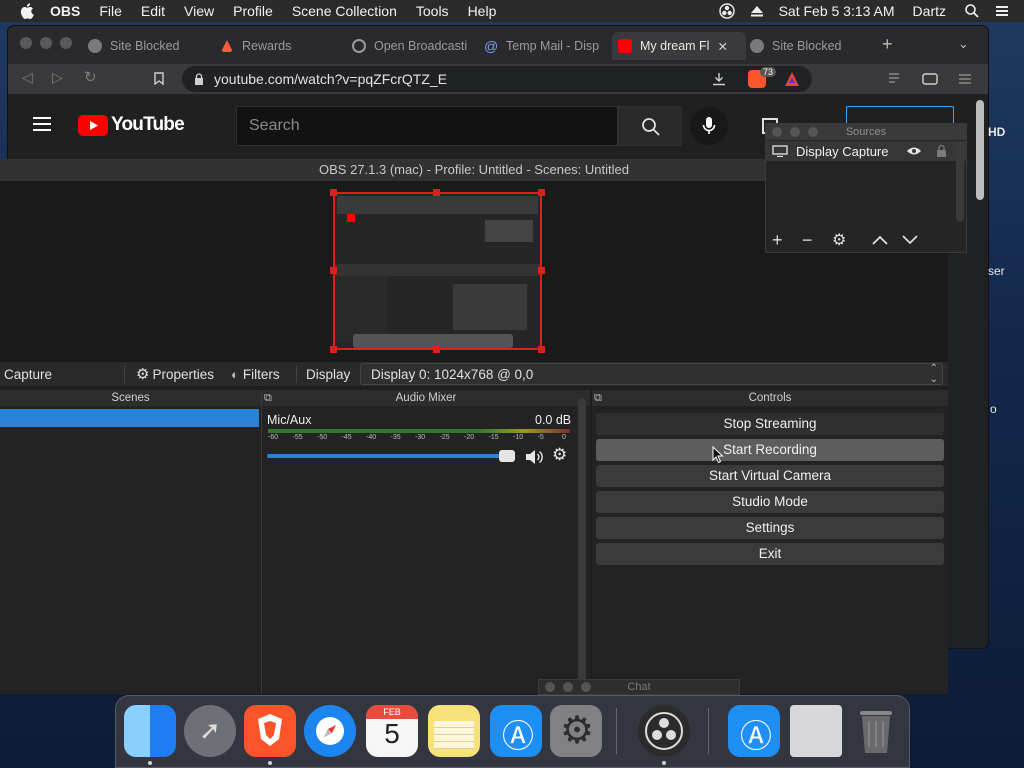 The width and height of the screenshot is (1024, 768). What do you see at coordinates (153, 11) in the screenshot?
I see `menu-edit: Edit` at bounding box center [153, 11].